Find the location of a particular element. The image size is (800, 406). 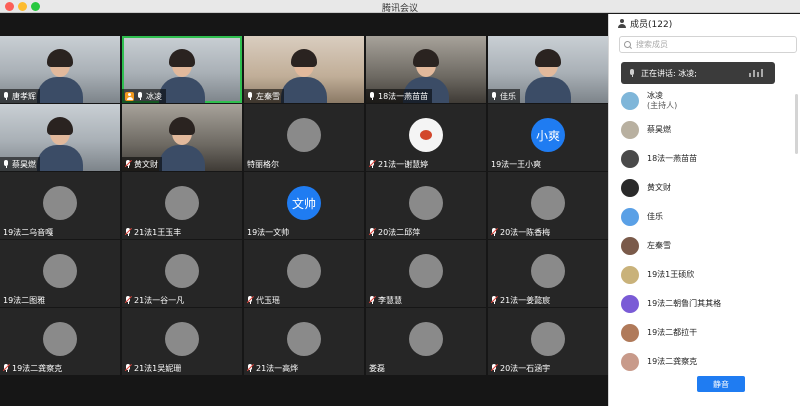

participant-name: 19法一王小爽 is located at coordinates (516, 164).